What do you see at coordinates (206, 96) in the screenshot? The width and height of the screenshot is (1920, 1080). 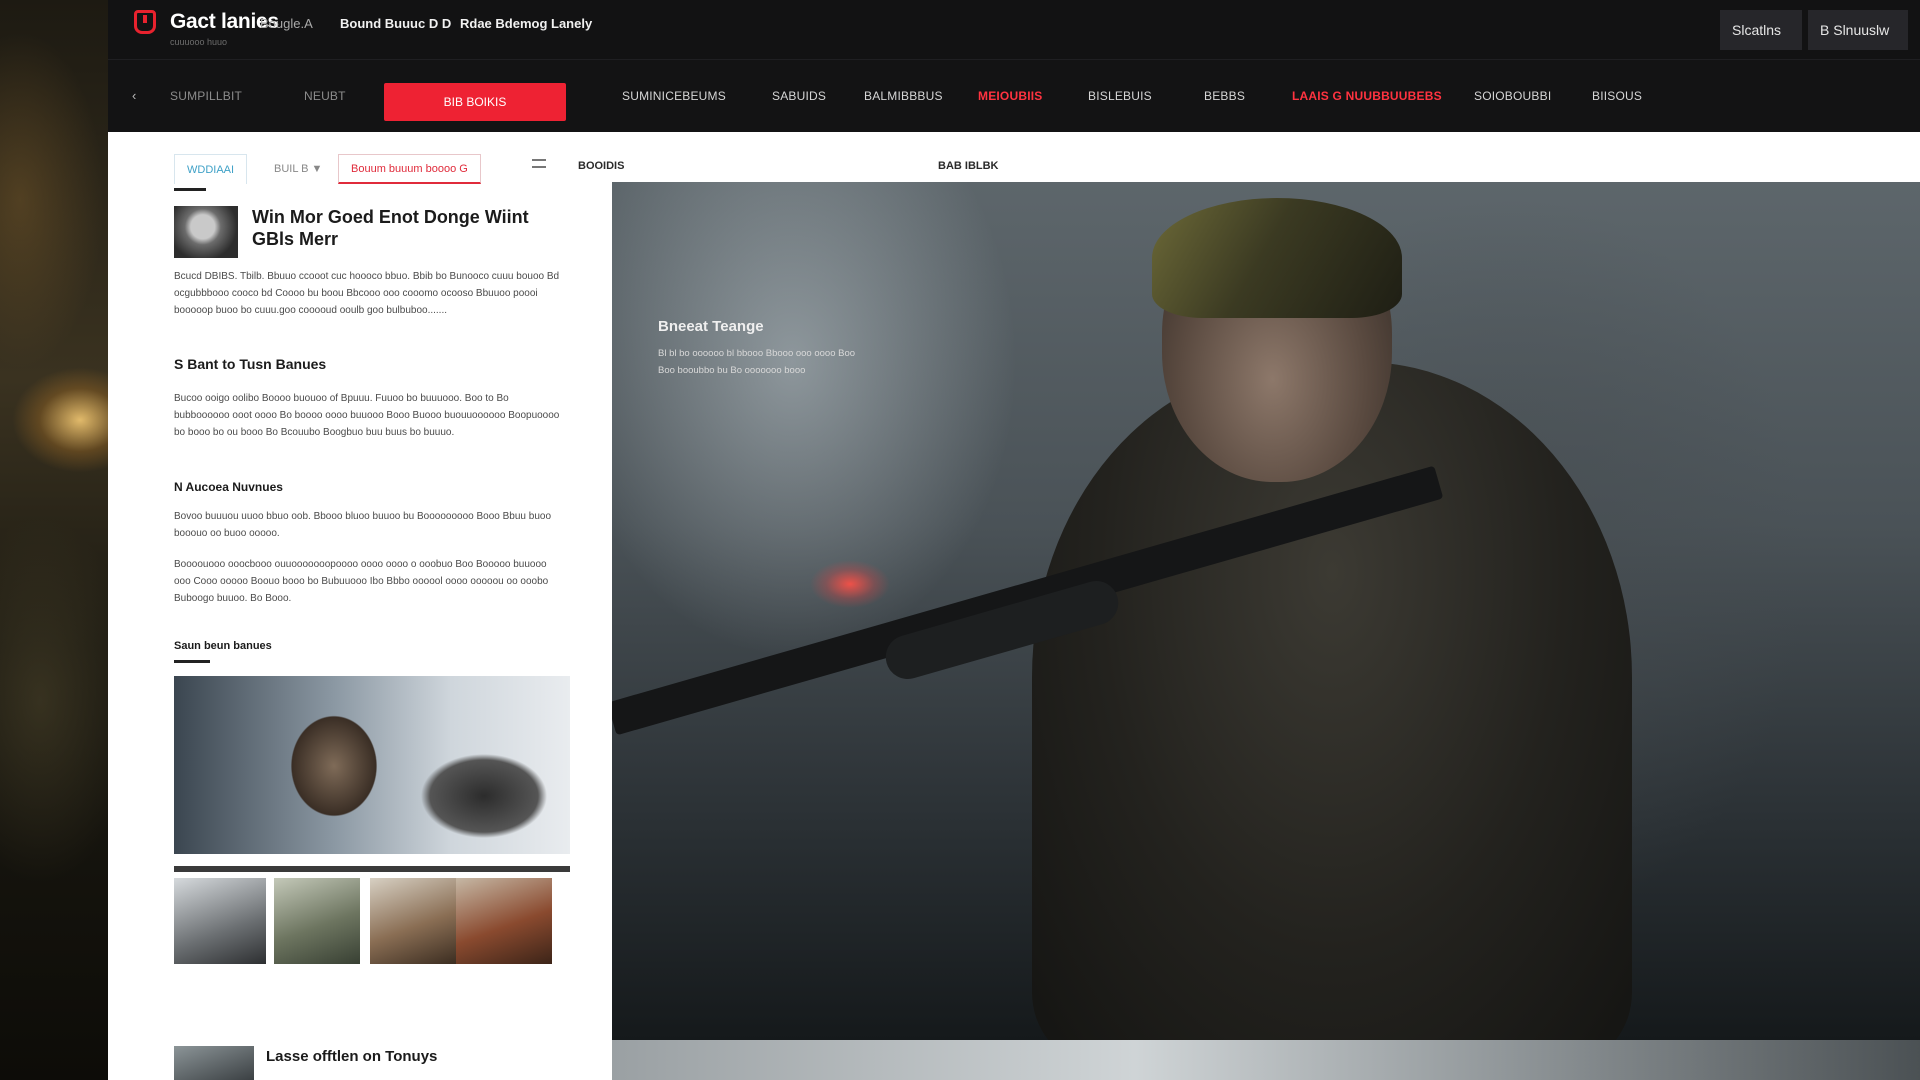 I see `nav-item-0: SUMPILLBIT` at bounding box center [206, 96].